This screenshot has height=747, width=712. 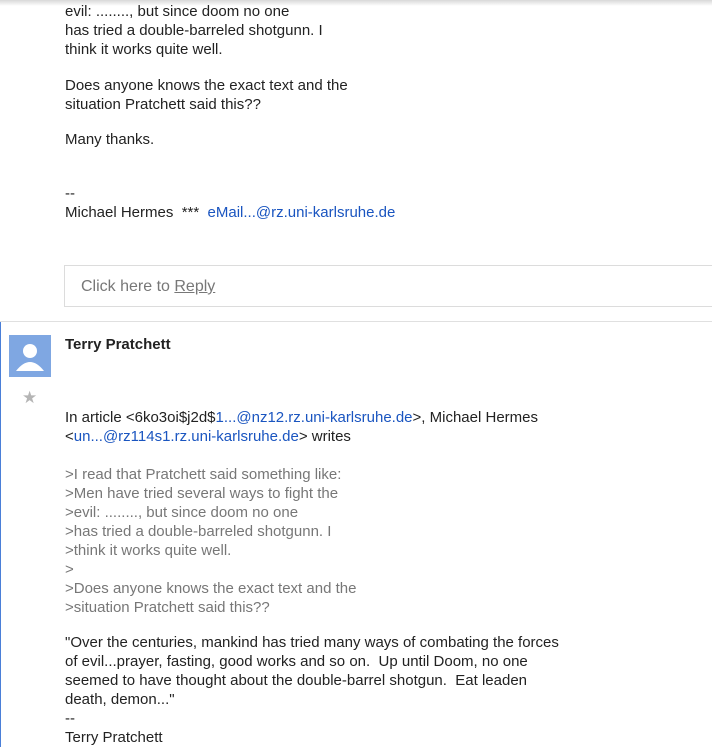 What do you see at coordinates (148, 550) in the screenshot?
I see `quoted-line: >think it works quite well.` at bounding box center [148, 550].